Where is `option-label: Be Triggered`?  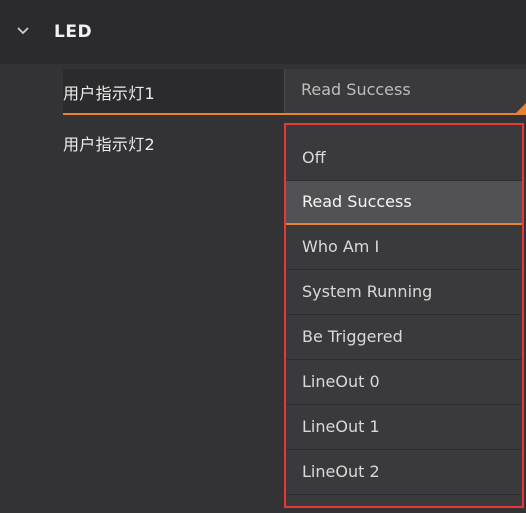 option-label: Be Triggered is located at coordinates (352, 336).